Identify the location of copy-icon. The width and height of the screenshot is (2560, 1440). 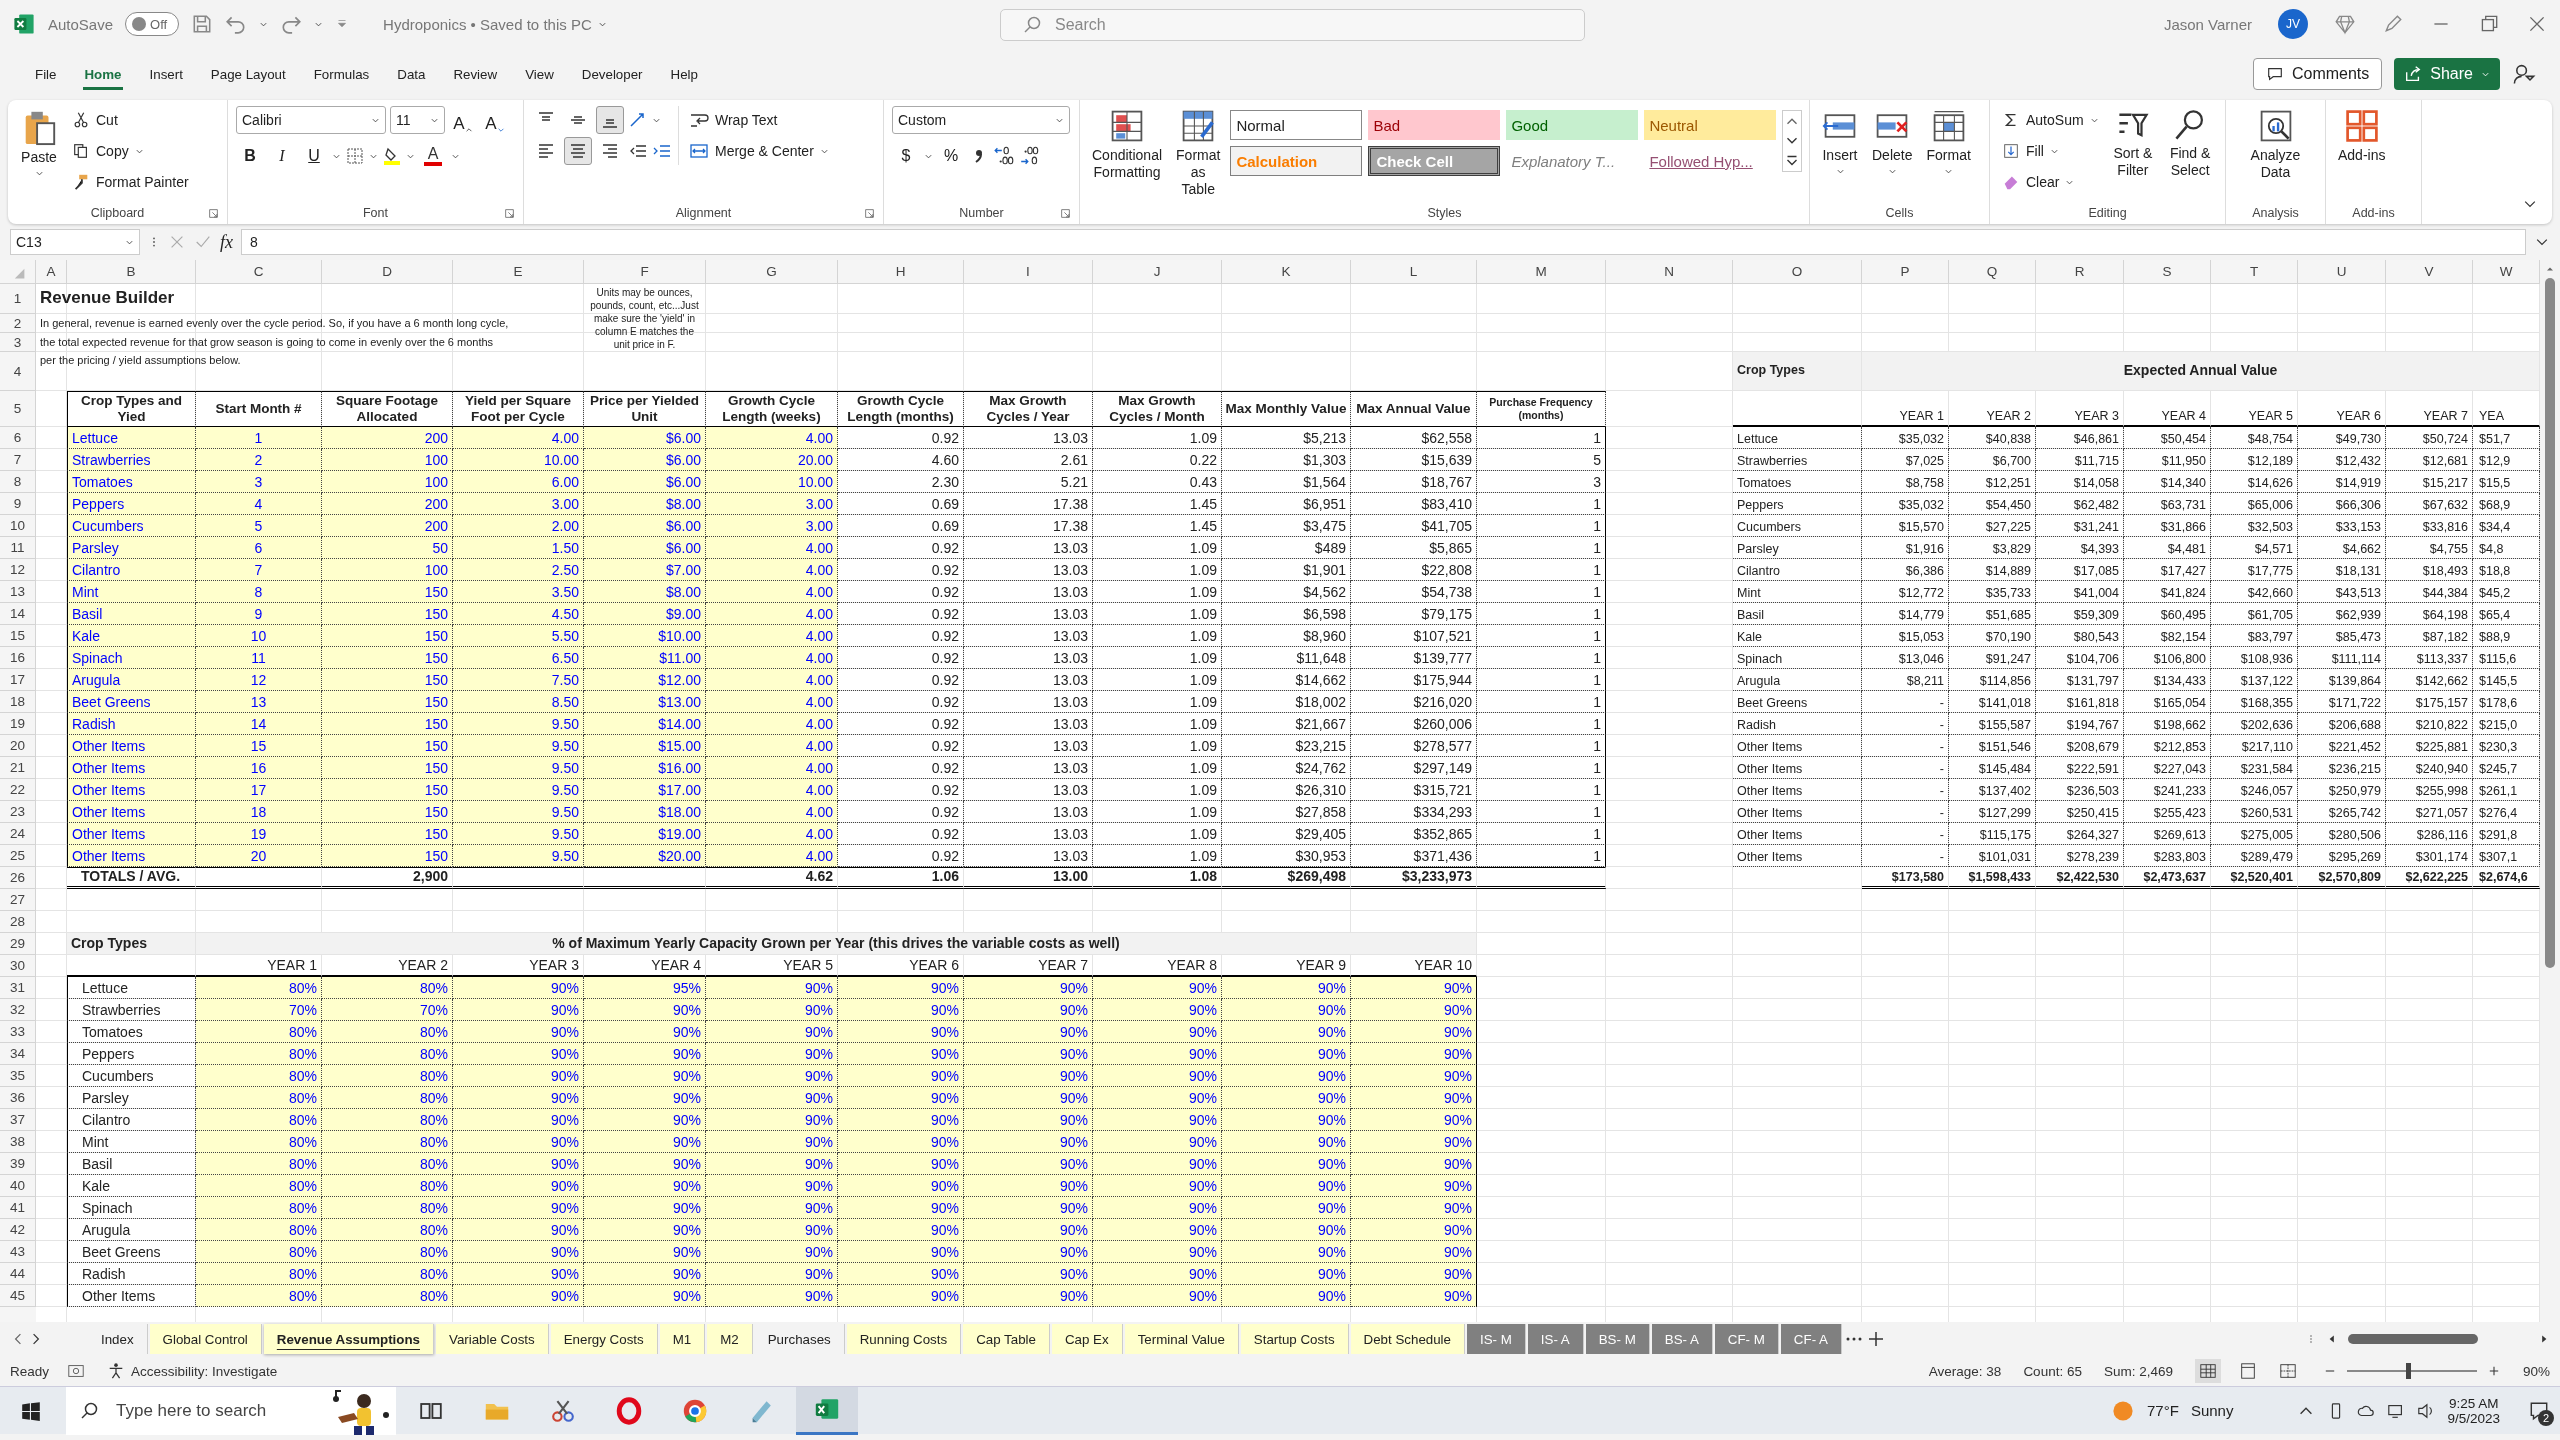
(81, 151).